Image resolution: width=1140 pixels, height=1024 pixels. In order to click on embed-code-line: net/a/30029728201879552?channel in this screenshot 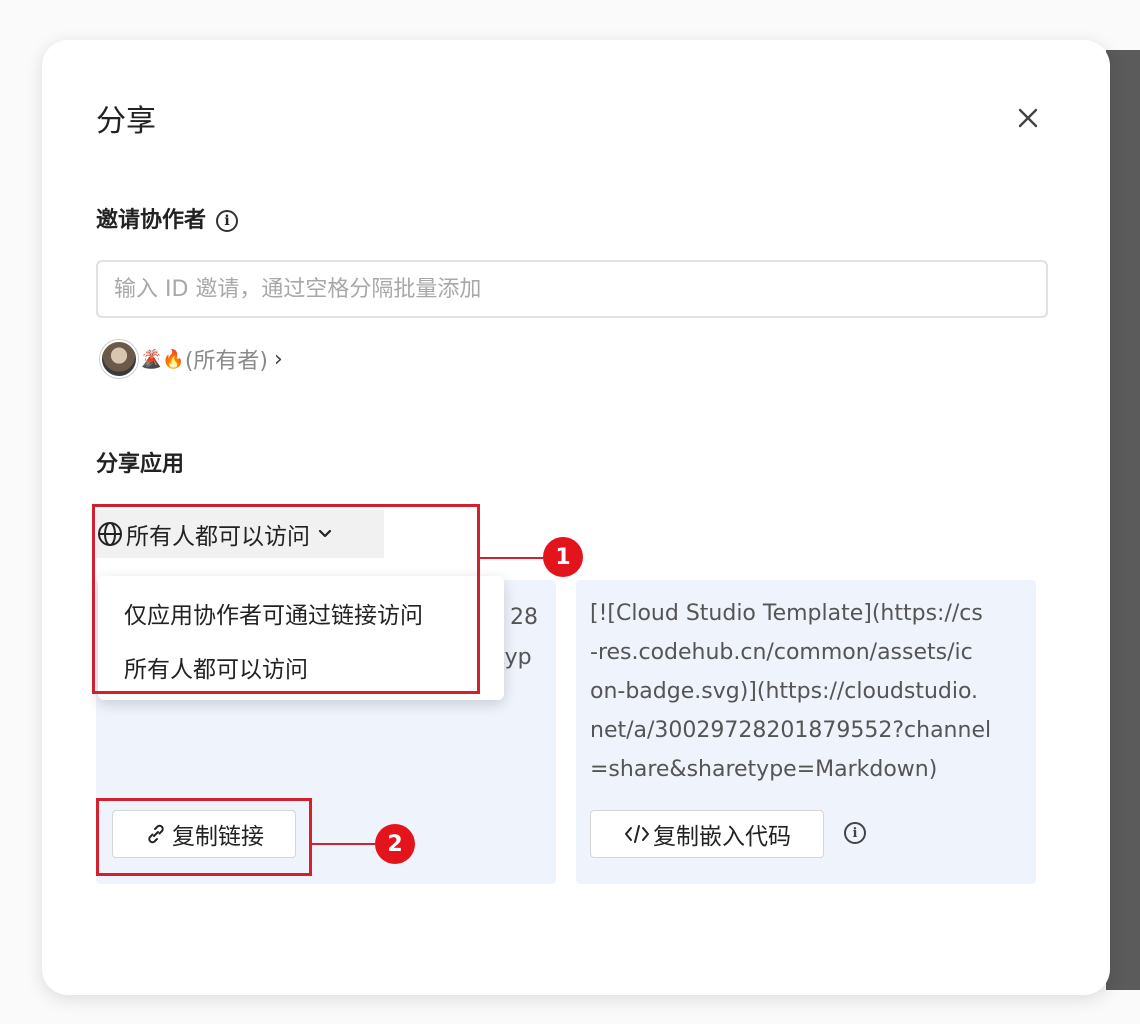, I will do `click(791, 730)`.